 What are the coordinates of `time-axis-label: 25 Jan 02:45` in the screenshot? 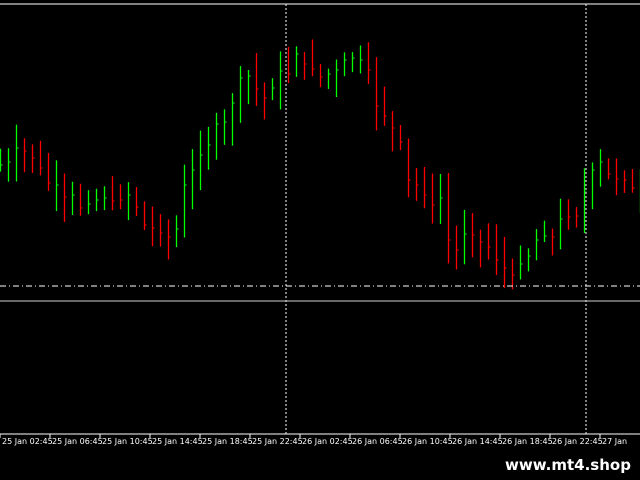 It's located at (27, 441).